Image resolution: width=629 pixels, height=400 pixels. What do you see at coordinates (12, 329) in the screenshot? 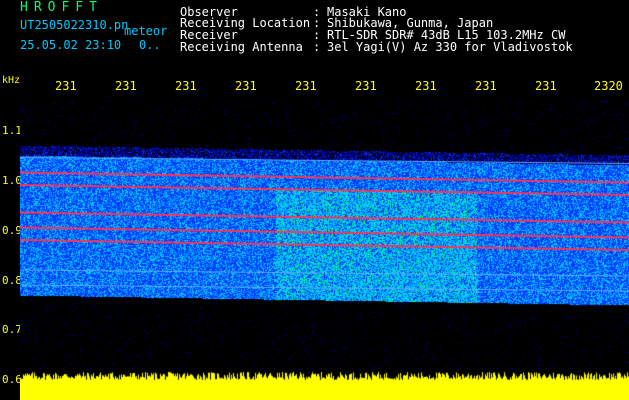
I see `y-tick: 0.7` at bounding box center [12, 329].